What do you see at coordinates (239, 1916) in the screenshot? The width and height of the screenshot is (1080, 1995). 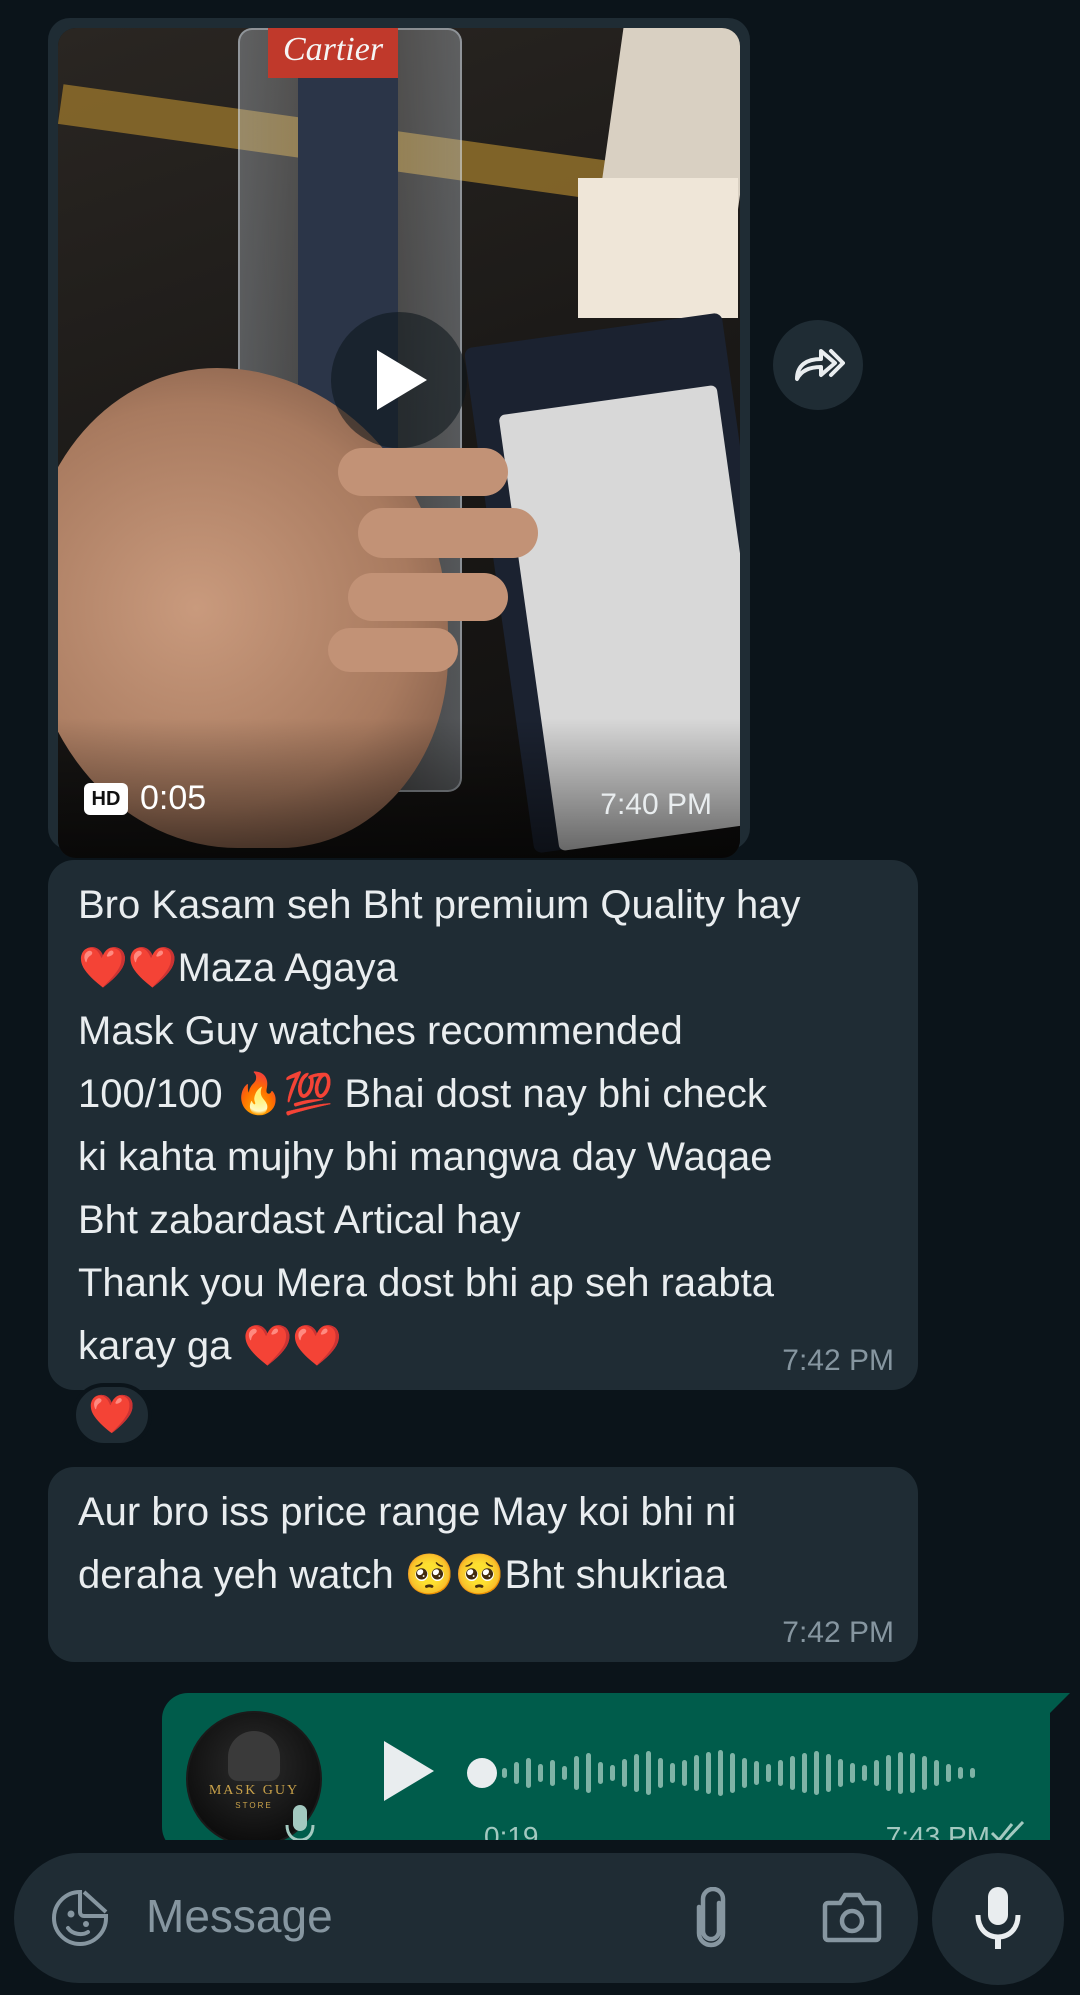 I see `message-input: Message` at bounding box center [239, 1916].